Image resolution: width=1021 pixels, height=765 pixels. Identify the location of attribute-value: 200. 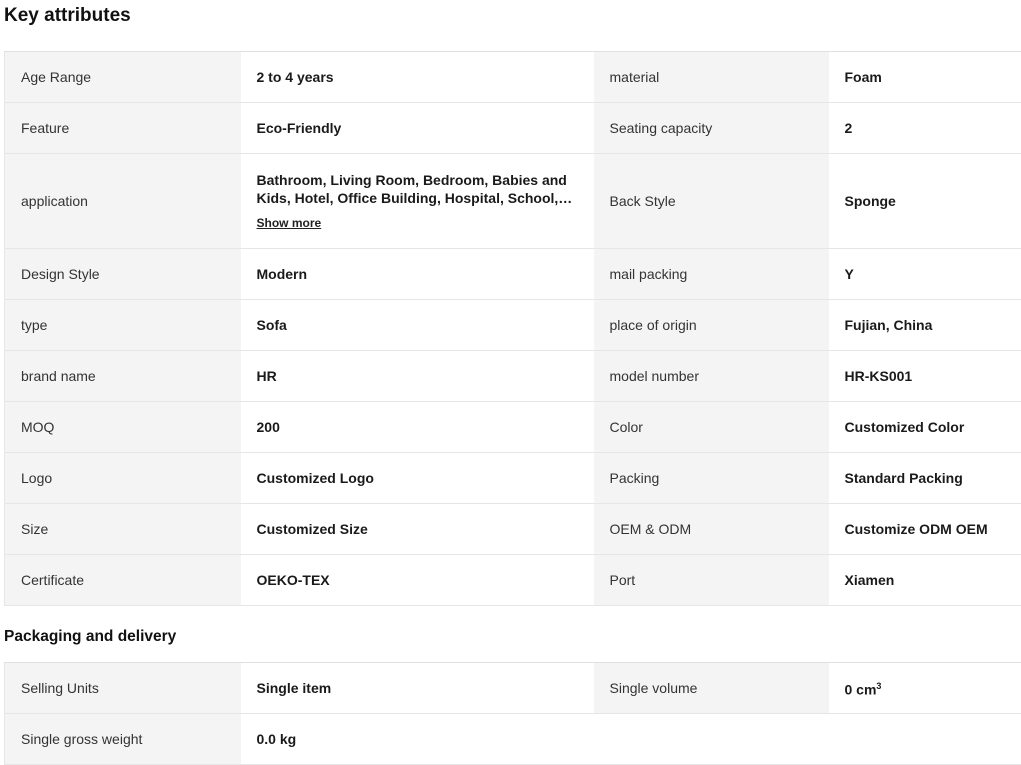
(417, 427).